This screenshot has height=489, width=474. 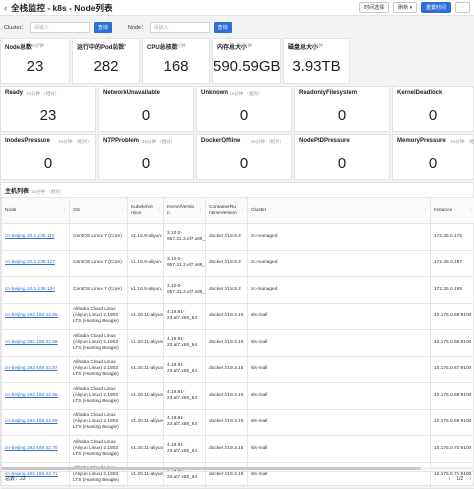 What do you see at coordinates (146, 449) in the screenshot?
I see `table-cell: v1.20.11-aliyun.1` at bounding box center [146, 449].